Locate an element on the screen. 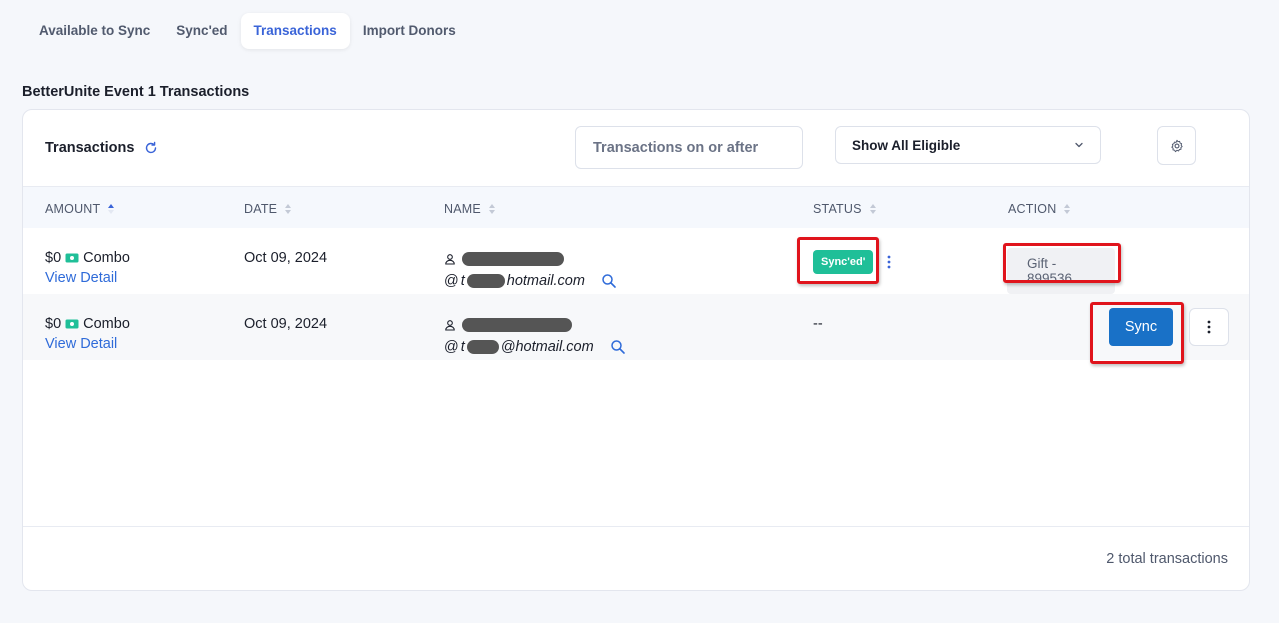 This screenshot has height=623, width=1279. chevron-down-icon is located at coordinates (1079, 145).